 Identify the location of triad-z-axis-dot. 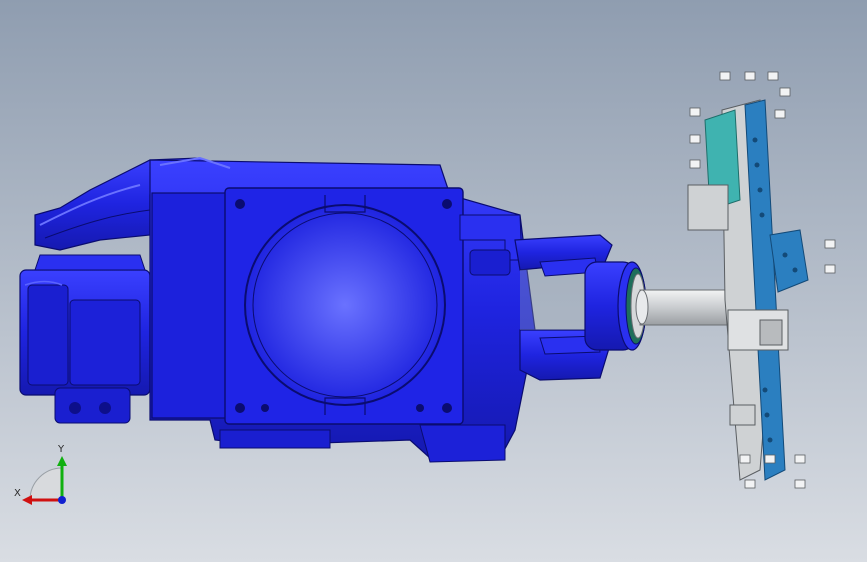
(62, 500).